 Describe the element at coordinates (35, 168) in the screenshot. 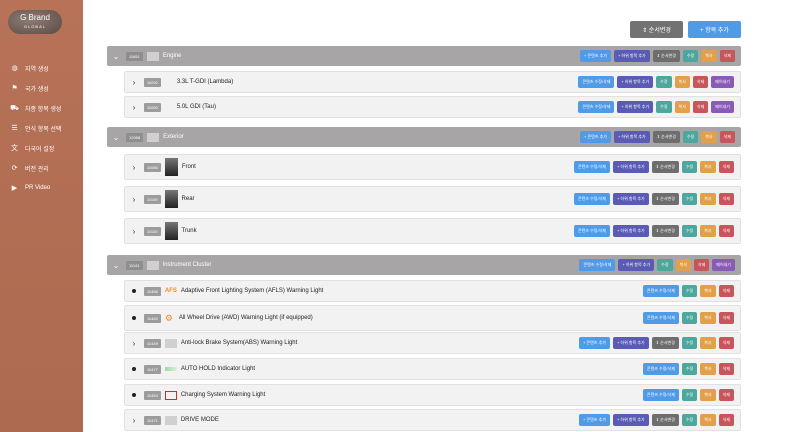

I see `sidebar-item-version: ⟳ 버전 관리` at that location.